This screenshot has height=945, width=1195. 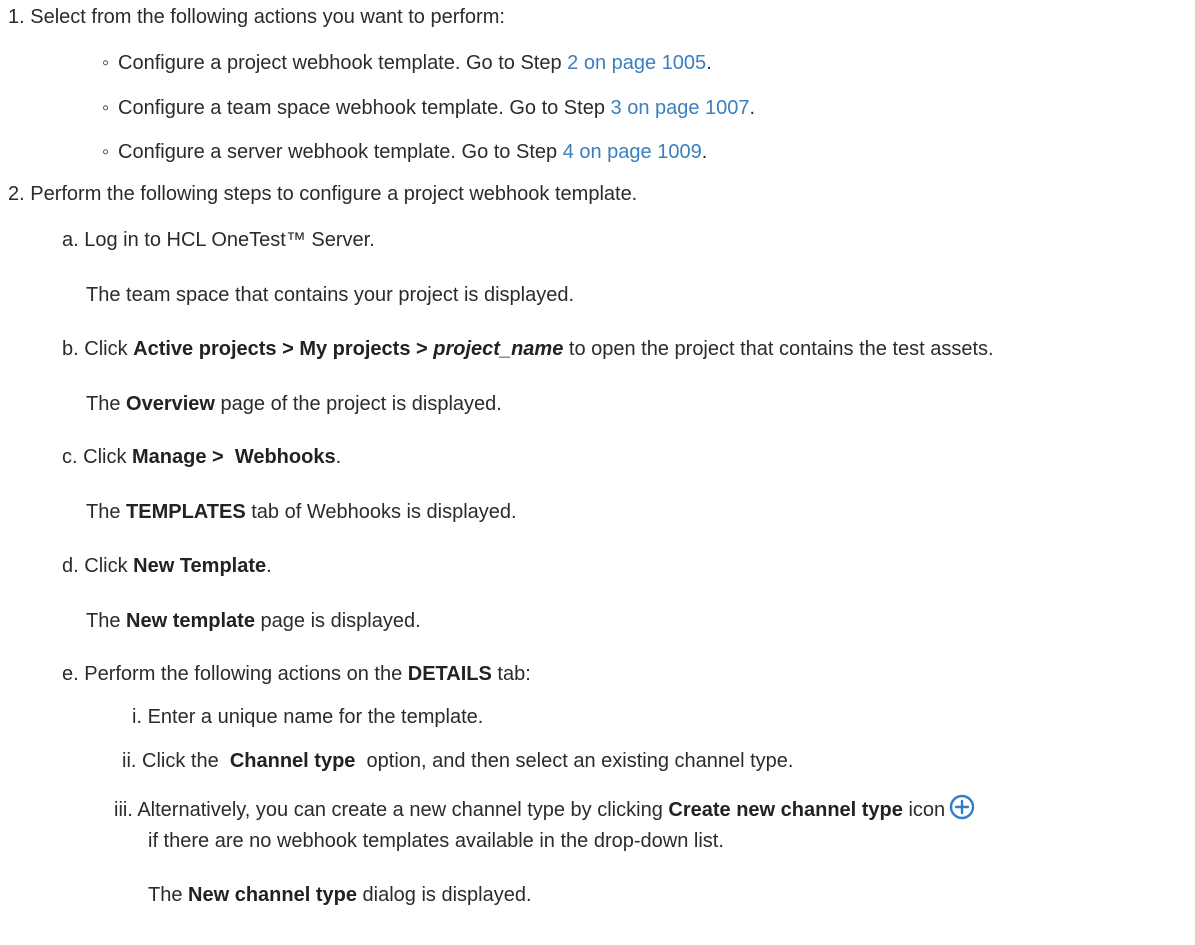 What do you see at coordinates (253, 621) in the screenshot?
I see `substep-d-result: The New template page is displayed.` at bounding box center [253, 621].